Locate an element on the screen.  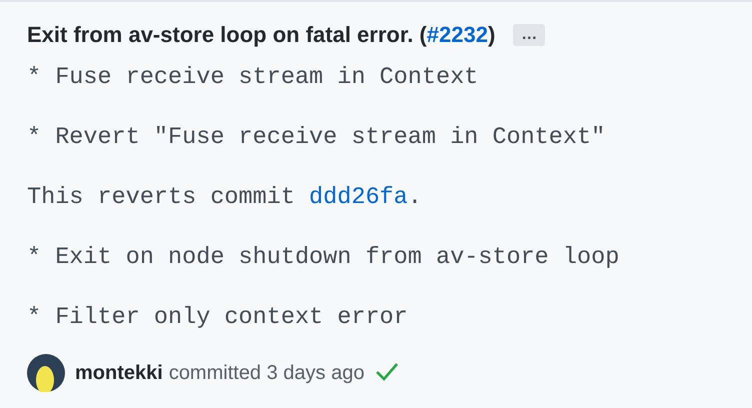
commit-title: Exit from av-store loop on fatal error. (#2232) is located at coordinates (261, 35).